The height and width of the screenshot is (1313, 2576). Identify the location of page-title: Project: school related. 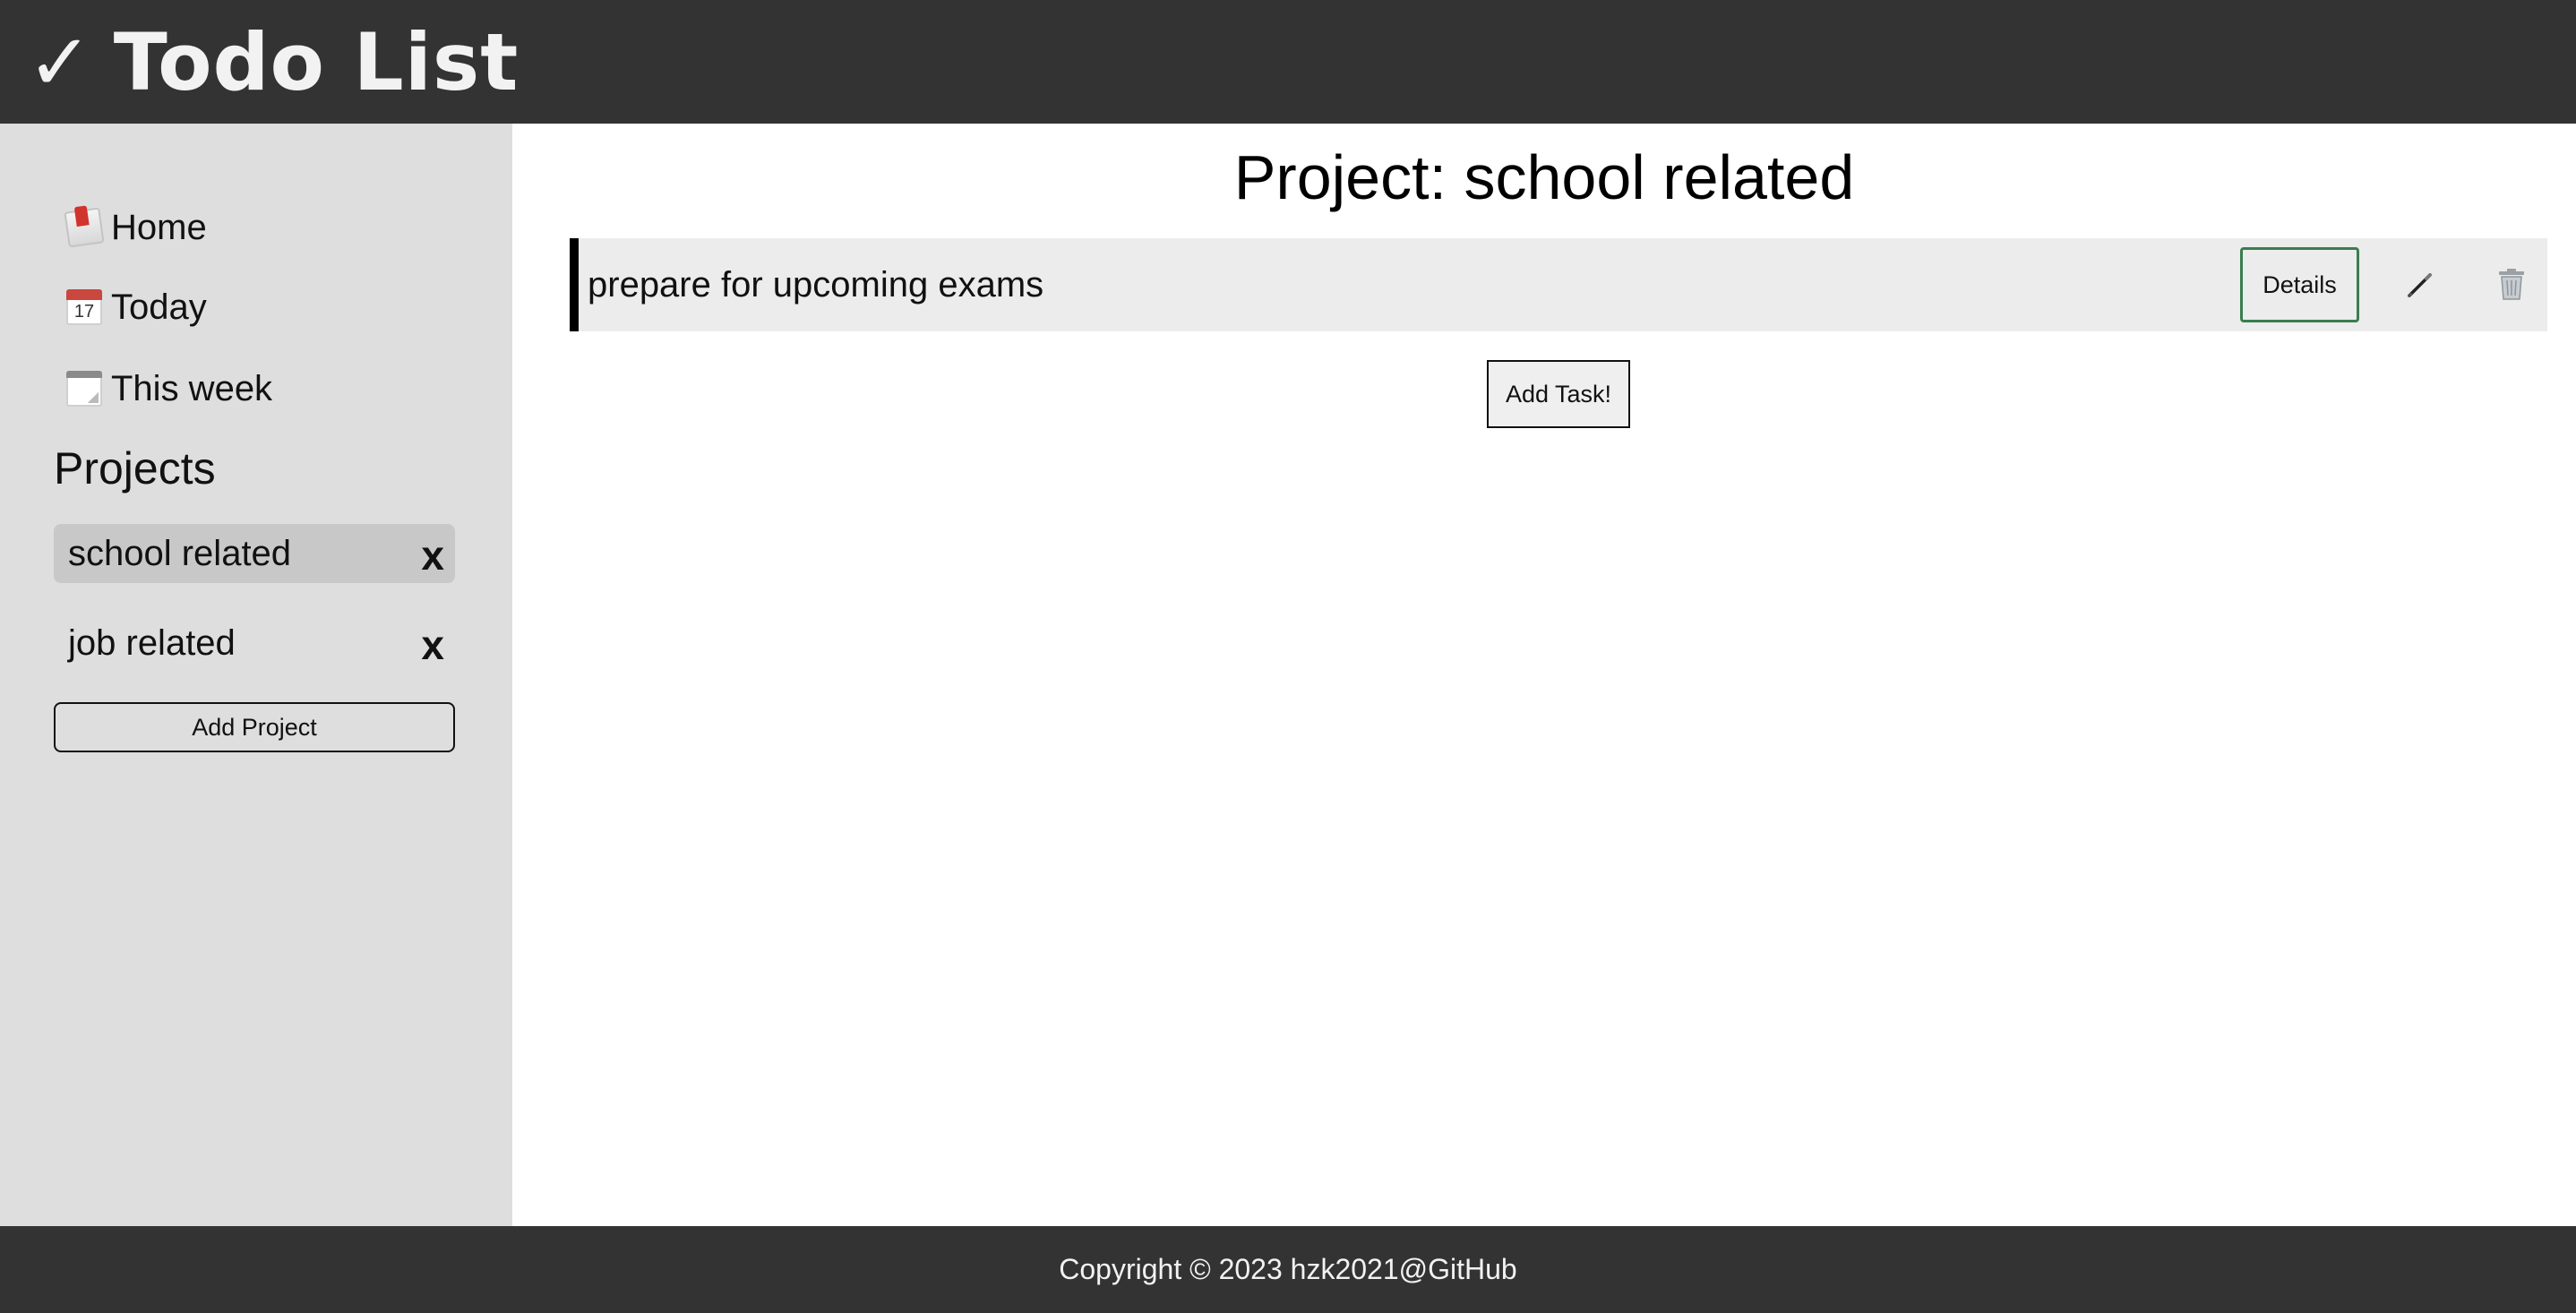
(1544, 177).